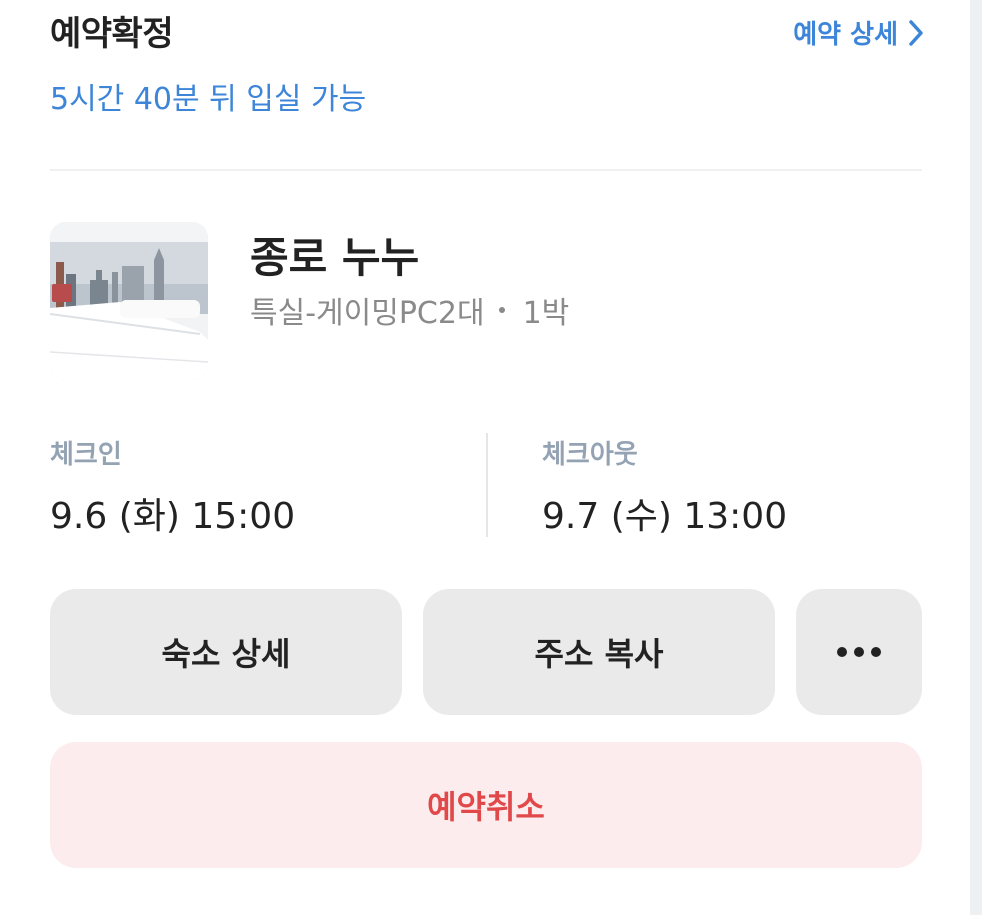 This screenshot has height=915, width=982. I want to click on room-info: 특실-게이밍PC2대 1박, so click(409, 310).